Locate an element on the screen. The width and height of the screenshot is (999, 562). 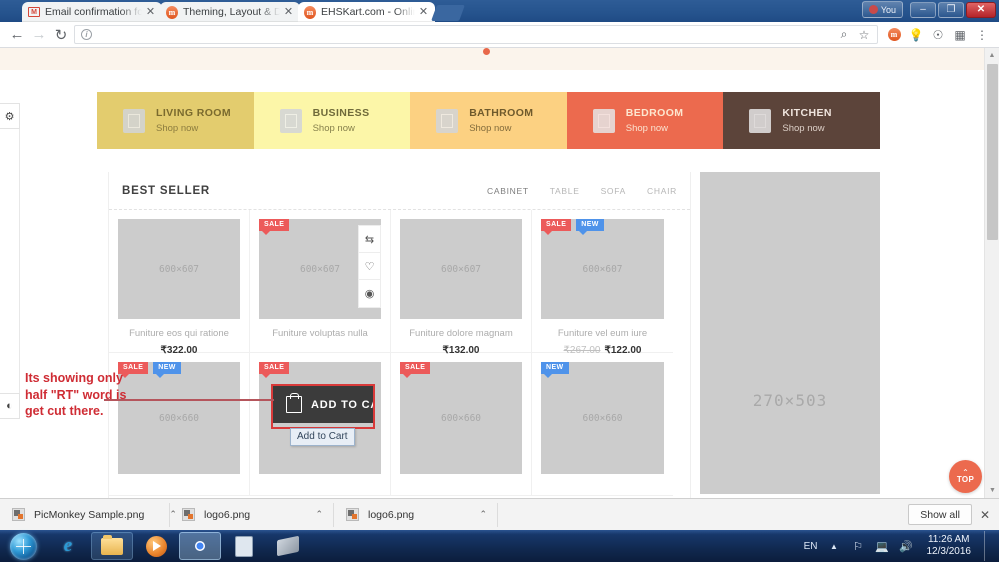
reload-icon: ↻ is located at coordinates (61, 35).